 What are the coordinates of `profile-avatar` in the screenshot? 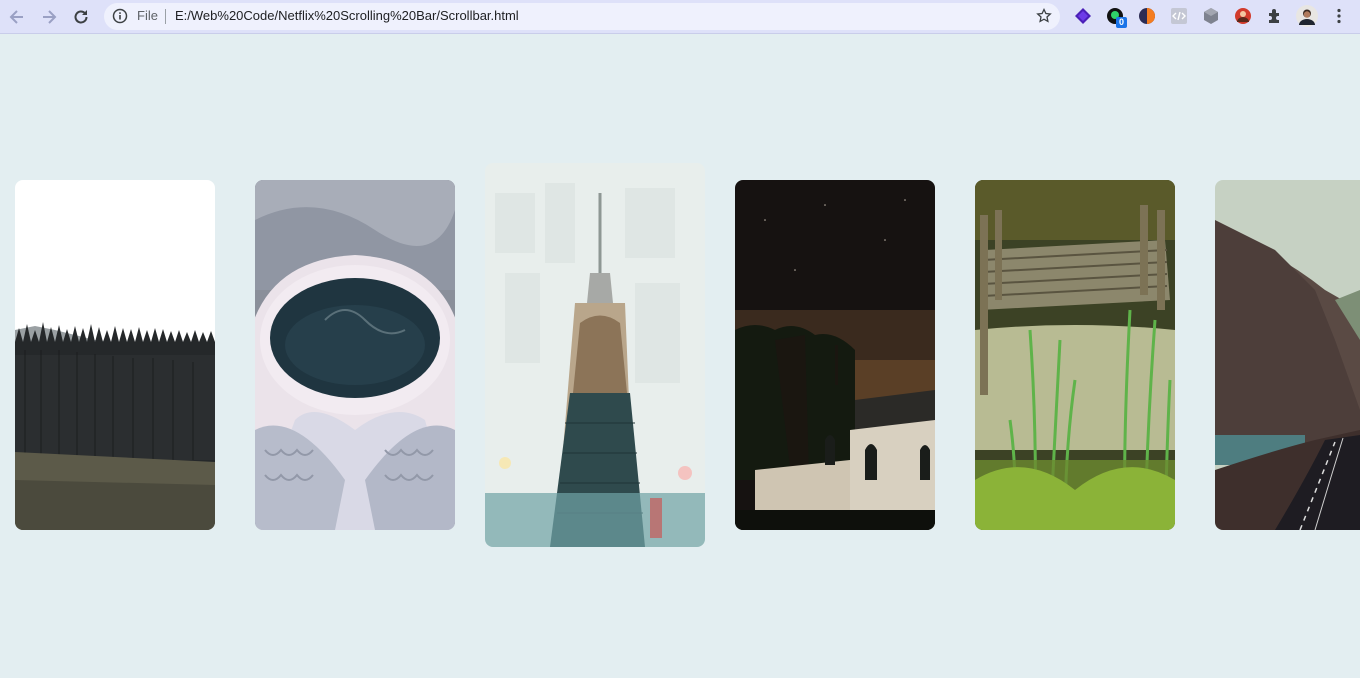 It's located at (1307, 16).